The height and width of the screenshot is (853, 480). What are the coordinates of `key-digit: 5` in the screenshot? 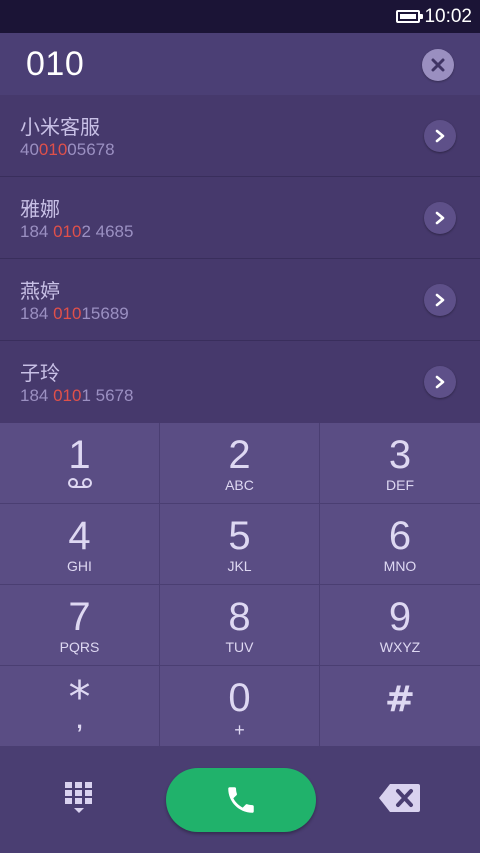 It's located at (239, 536).